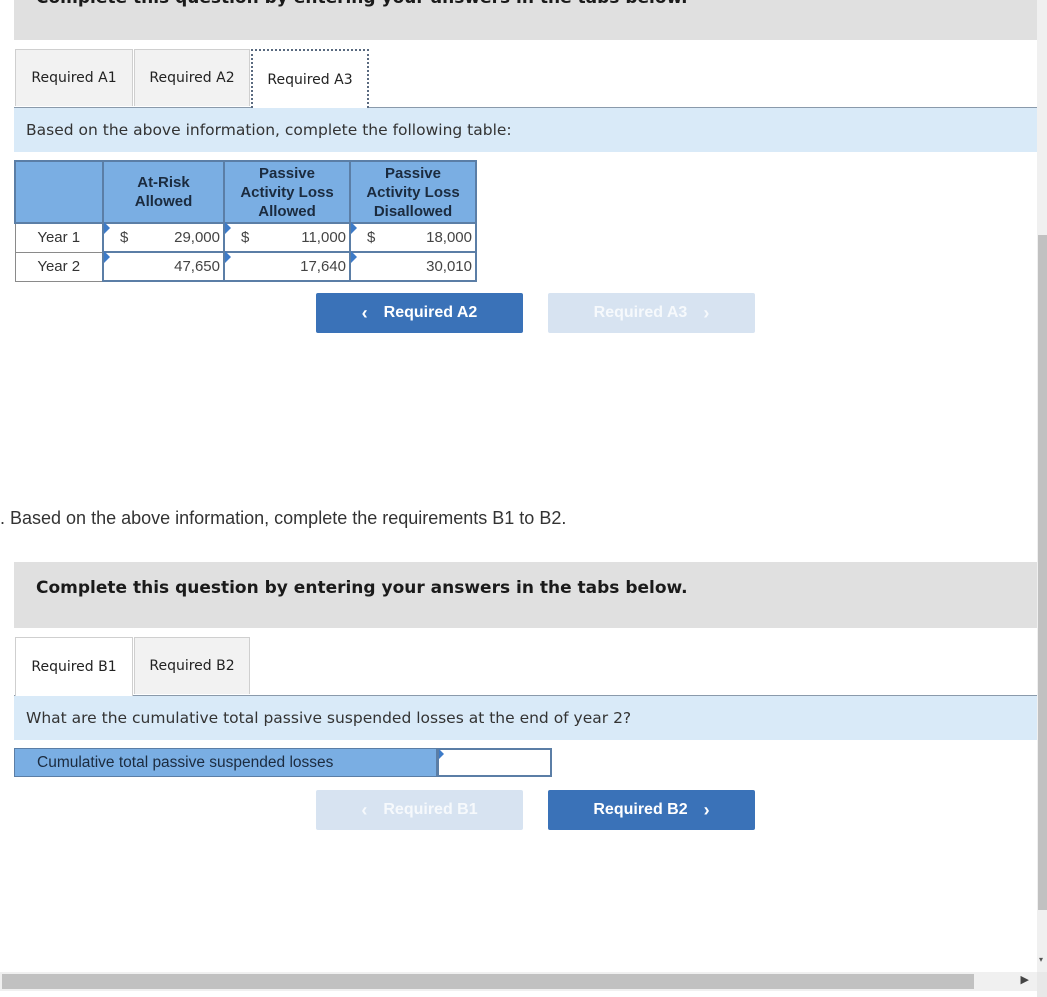 The image size is (1047, 997). Describe the element at coordinates (59, 192) in the screenshot. I see `header-empty` at that location.